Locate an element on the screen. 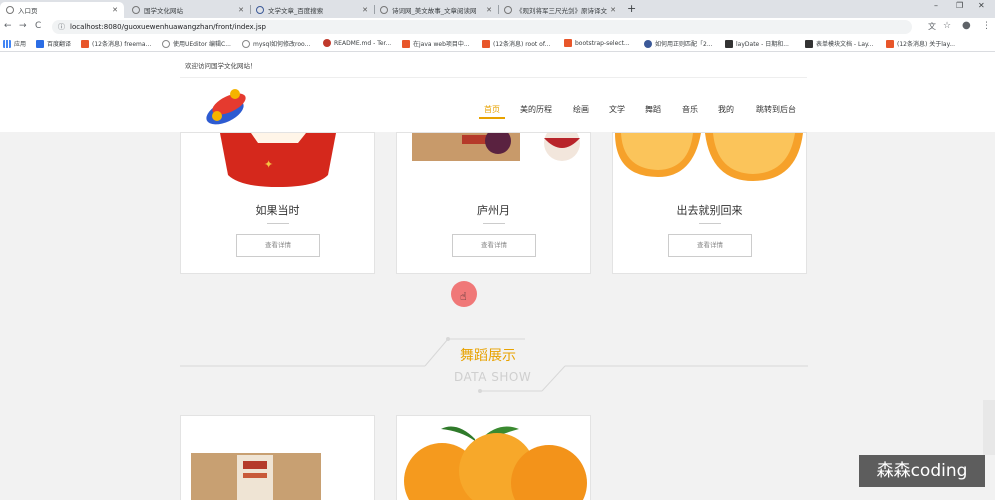 The width and height of the screenshot is (995, 500). scroll-region is located at coordinates (989, 427).